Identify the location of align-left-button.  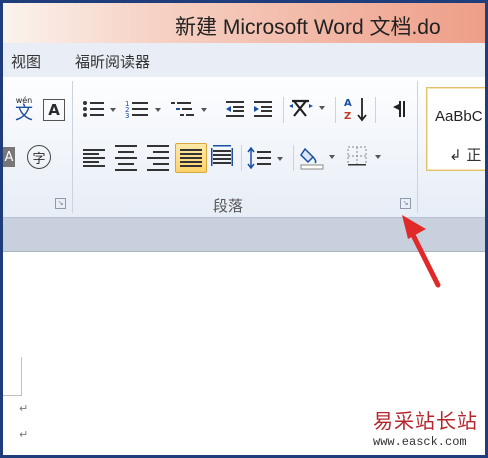
(94, 158).